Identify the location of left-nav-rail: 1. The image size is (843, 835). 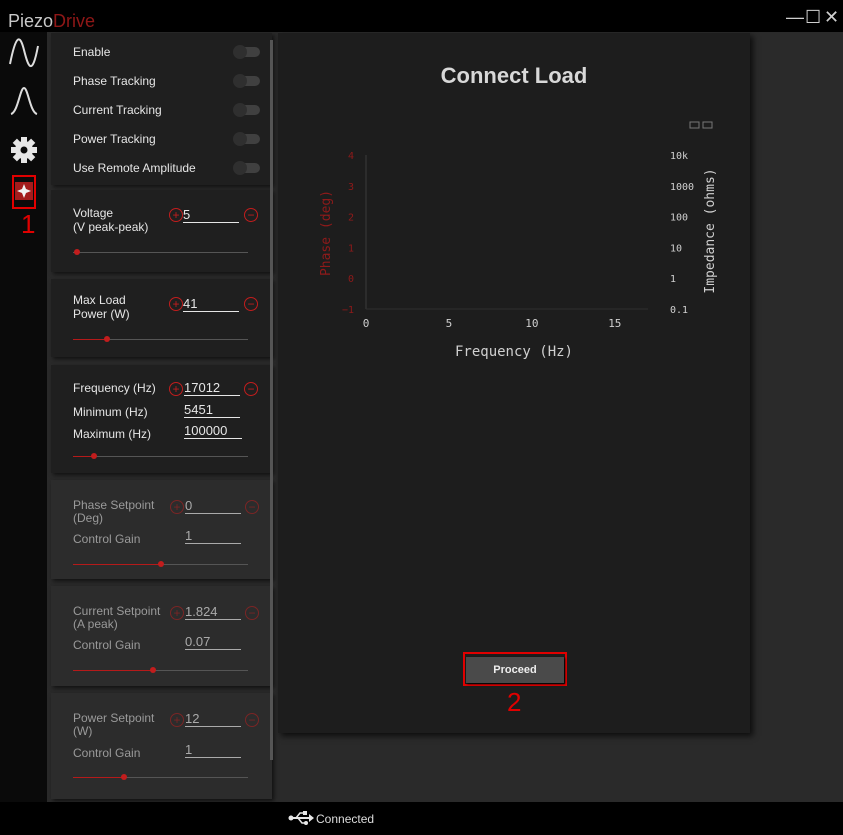
(23, 417).